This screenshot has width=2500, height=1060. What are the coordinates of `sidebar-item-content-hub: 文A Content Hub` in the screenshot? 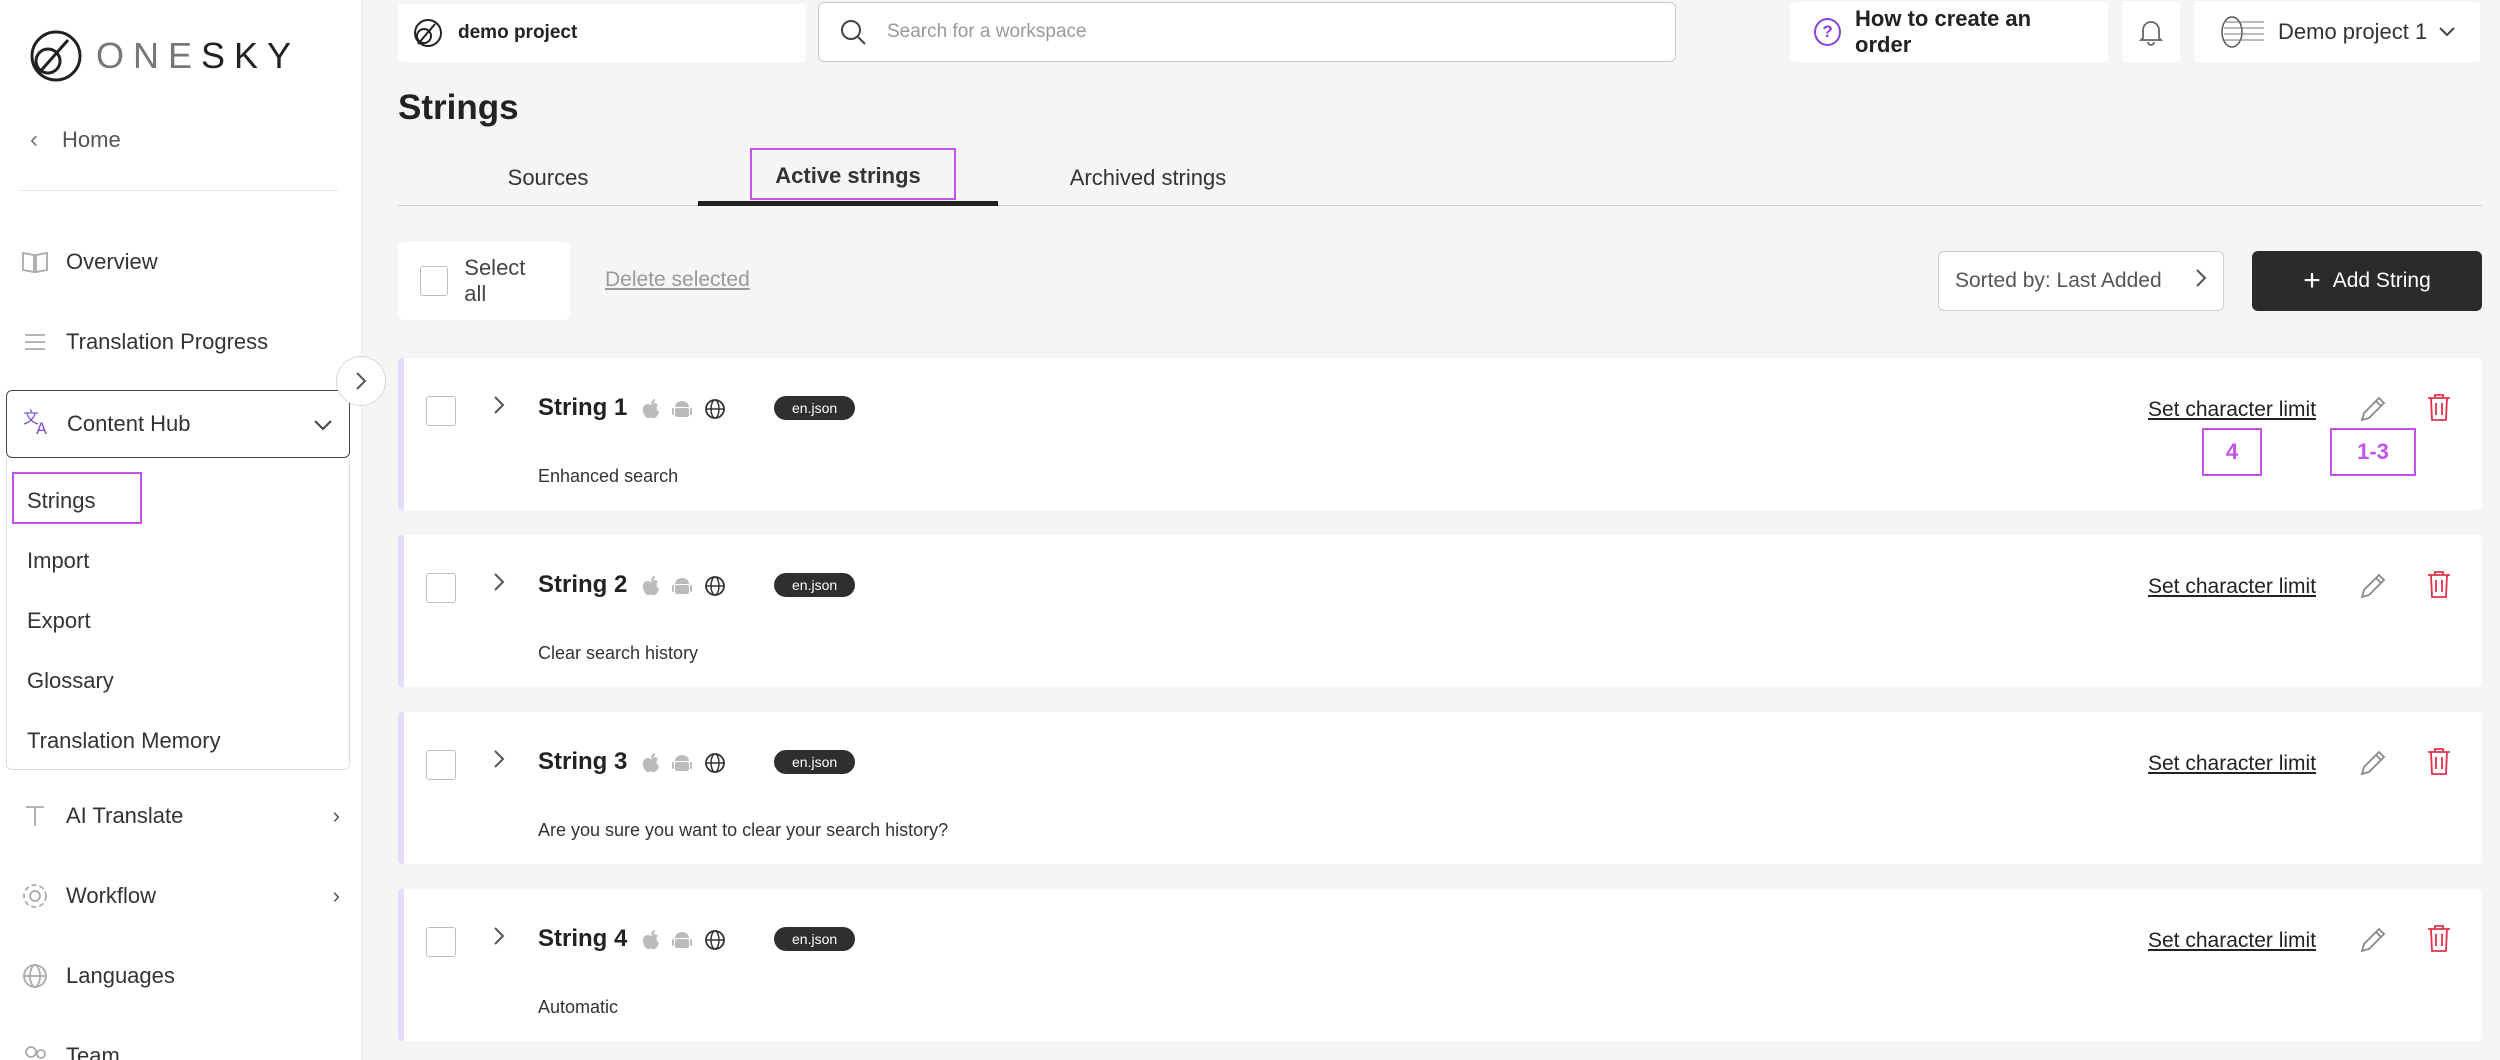 It's located at (178, 424).